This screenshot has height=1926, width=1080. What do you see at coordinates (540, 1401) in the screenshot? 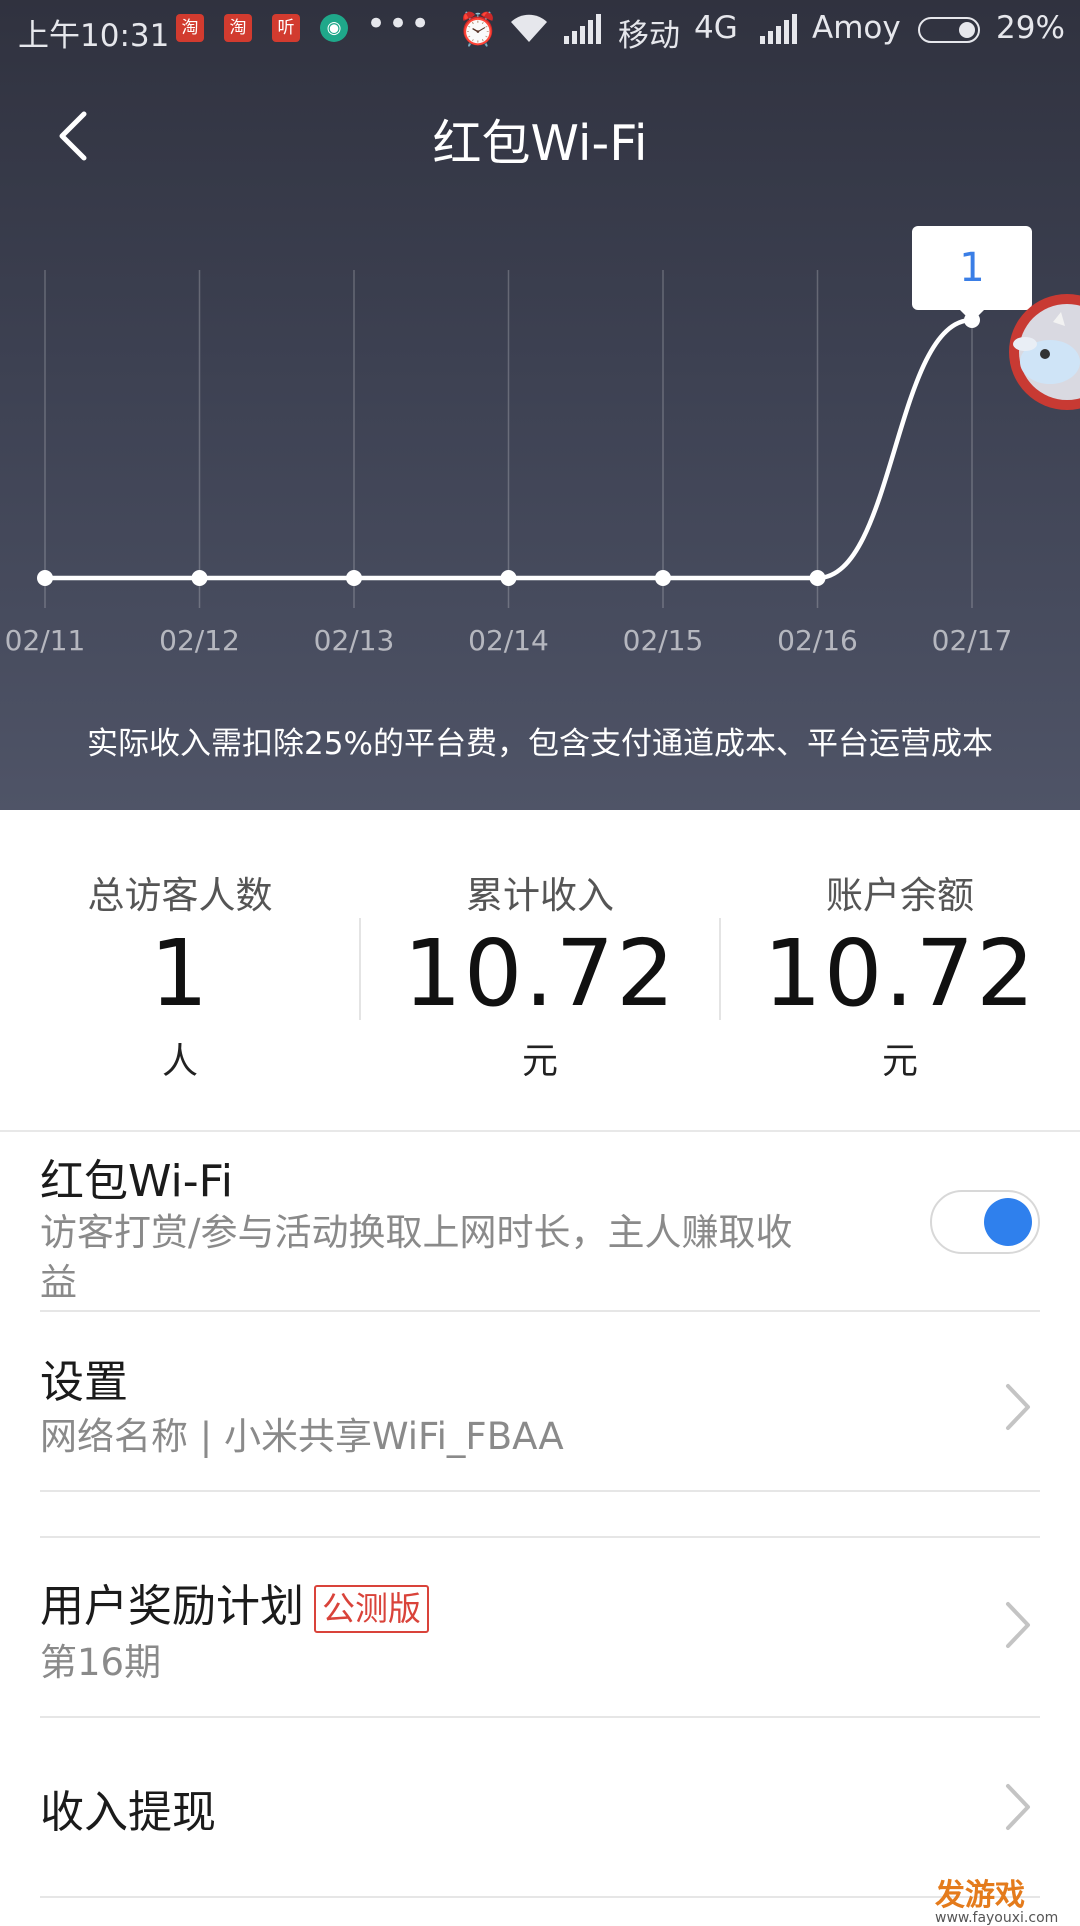
I see `settings-row: 设置 网络名称 | 小米共享WiFi_FBAA` at bounding box center [540, 1401].